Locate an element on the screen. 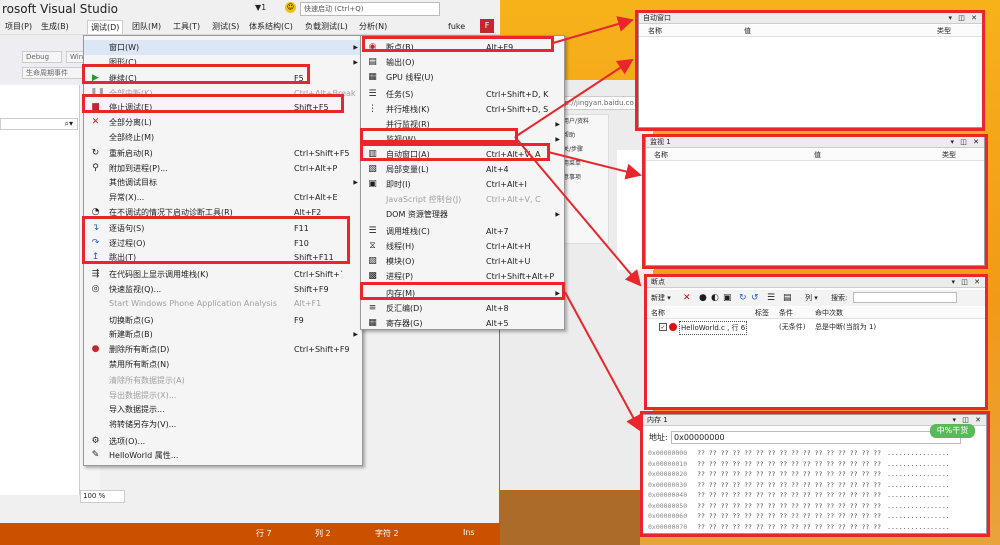  zoom-select: 100 % is located at coordinates (102, 496).